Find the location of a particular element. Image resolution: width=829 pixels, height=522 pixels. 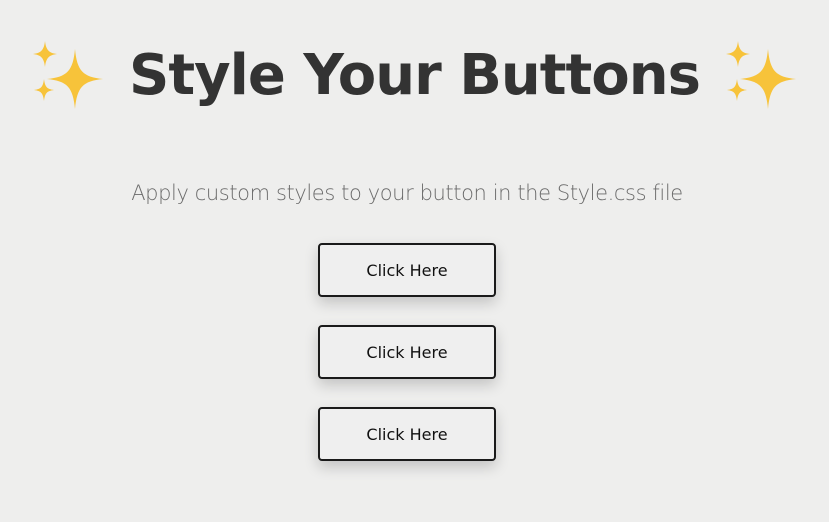

page-title: Style Your Buttons is located at coordinates (415, 75).